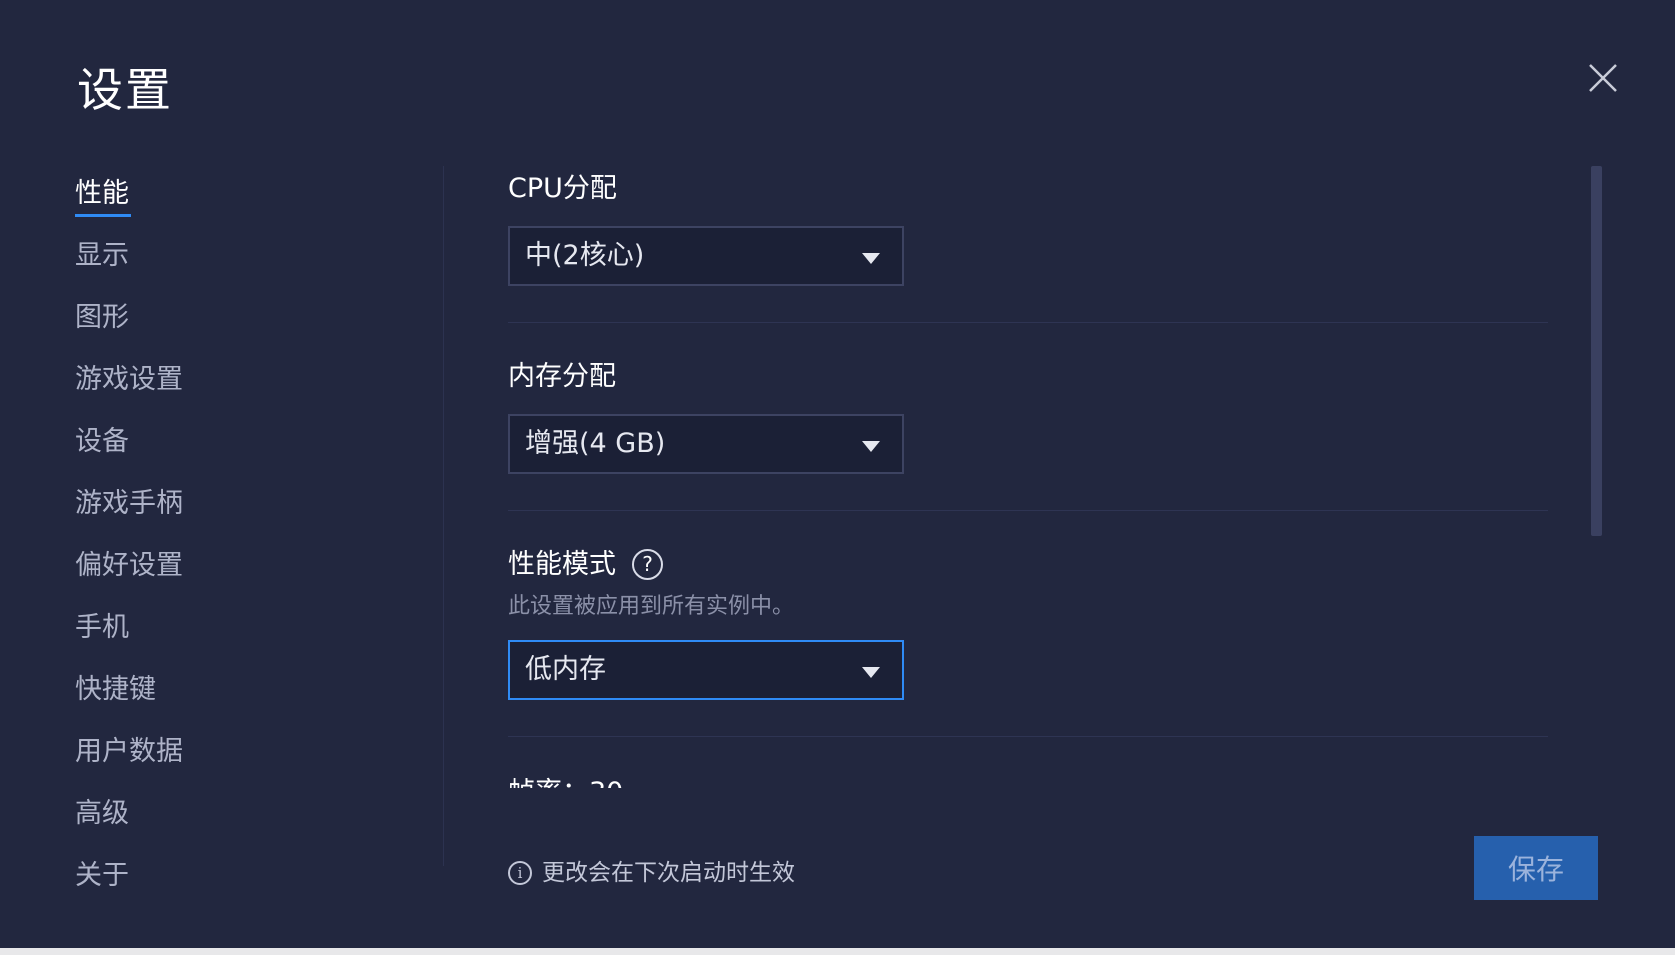 The height and width of the screenshot is (955, 1675). Describe the element at coordinates (520, 873) in the screenshot. I see `info-icon: i` at that location.